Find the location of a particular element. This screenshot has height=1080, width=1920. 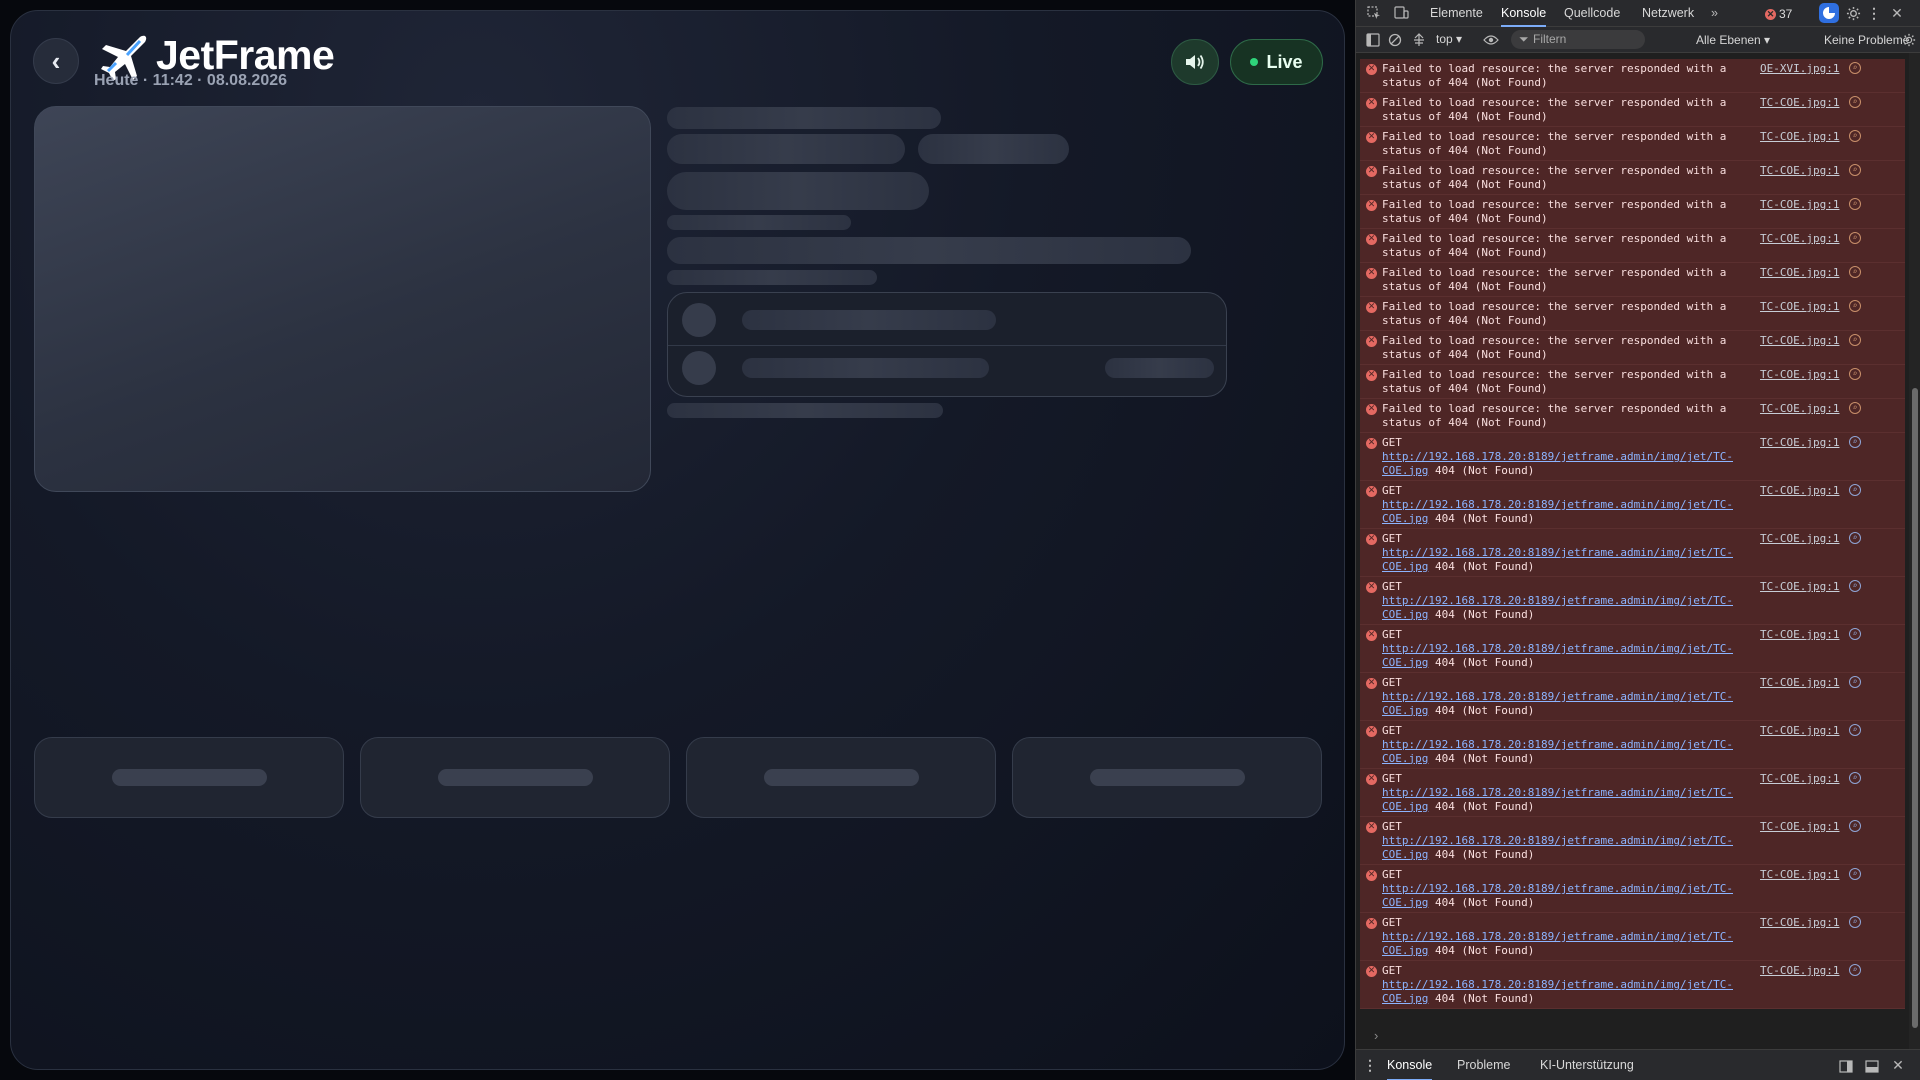

more-options-icon: ⋮ is located at coordinates (1874, 13).